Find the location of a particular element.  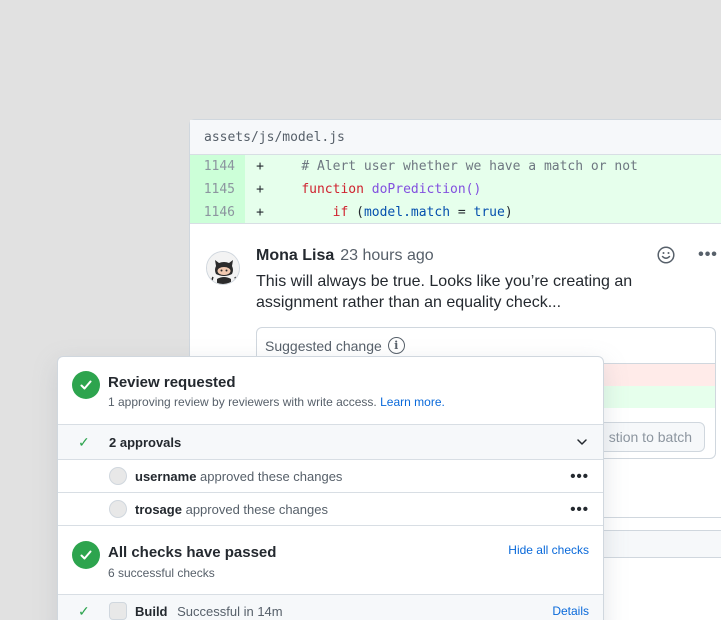

file-path-header: assets/js/model.js is located at coordinates (455, 137).